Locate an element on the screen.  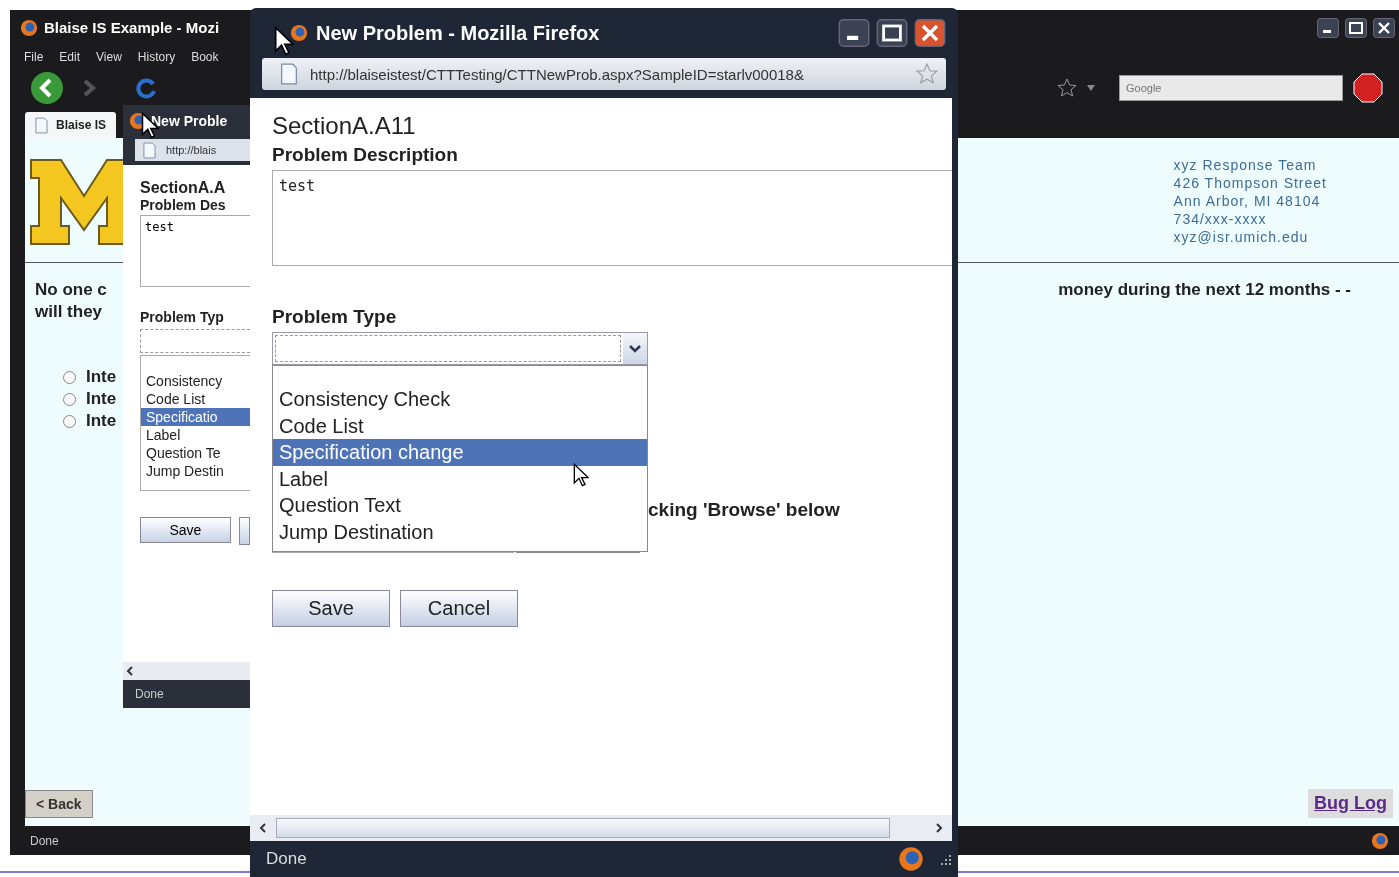
contact-line: xyz@isr.umich.edu is located at coordinates (1241, 237).